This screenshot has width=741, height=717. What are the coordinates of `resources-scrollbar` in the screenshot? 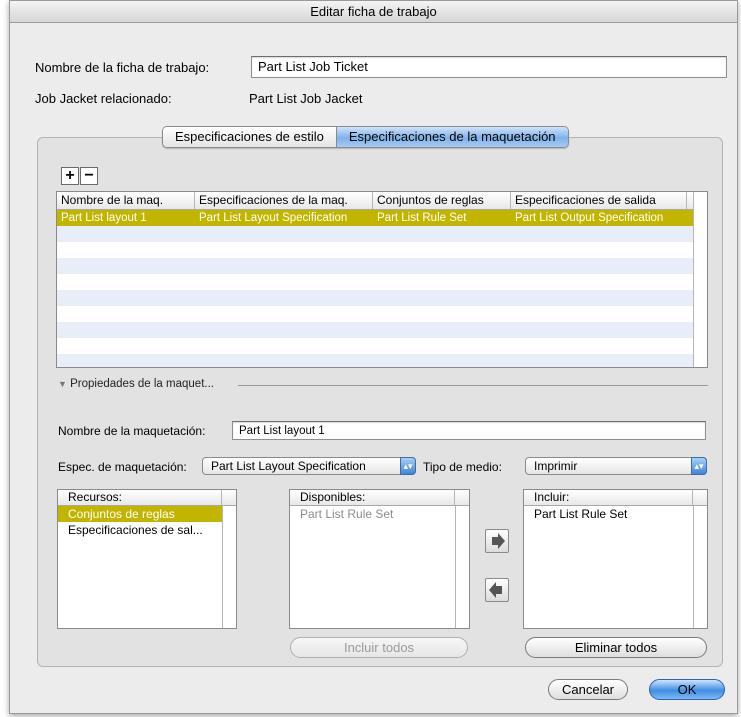 It's located at (229, 567).